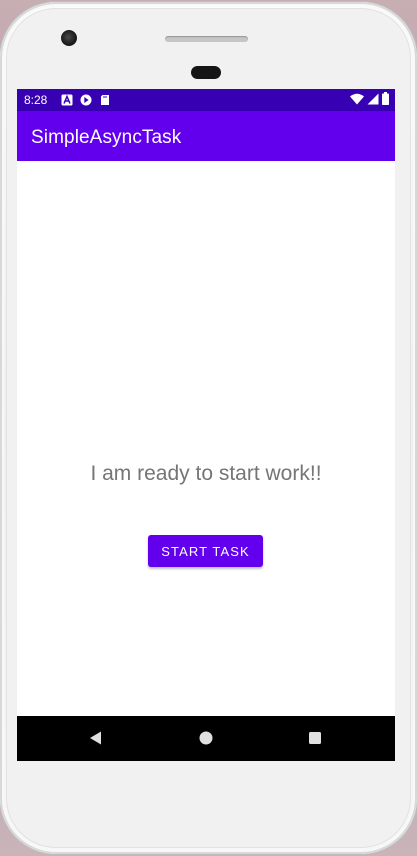 This screenshot has height=856, width=417. Describe the element at coordinates (206, 72) in the screenshot. I see `proximity-sensor` at that location.